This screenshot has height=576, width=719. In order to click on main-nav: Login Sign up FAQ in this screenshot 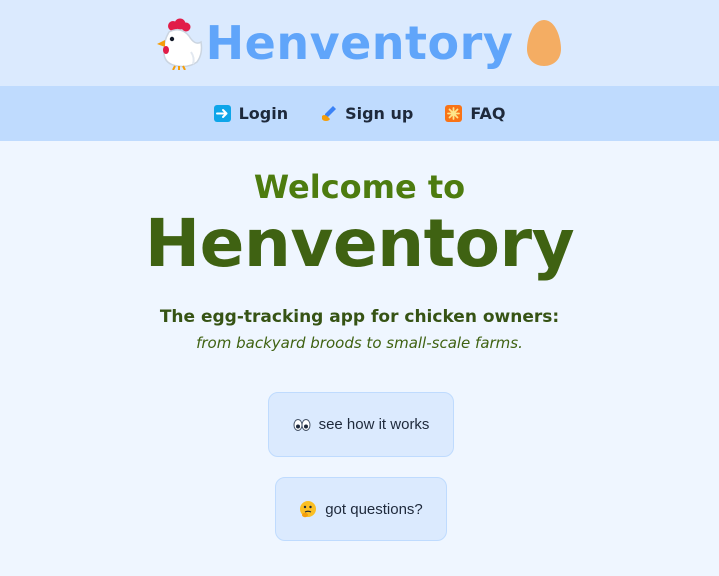, I will do `click(359, 113)`.